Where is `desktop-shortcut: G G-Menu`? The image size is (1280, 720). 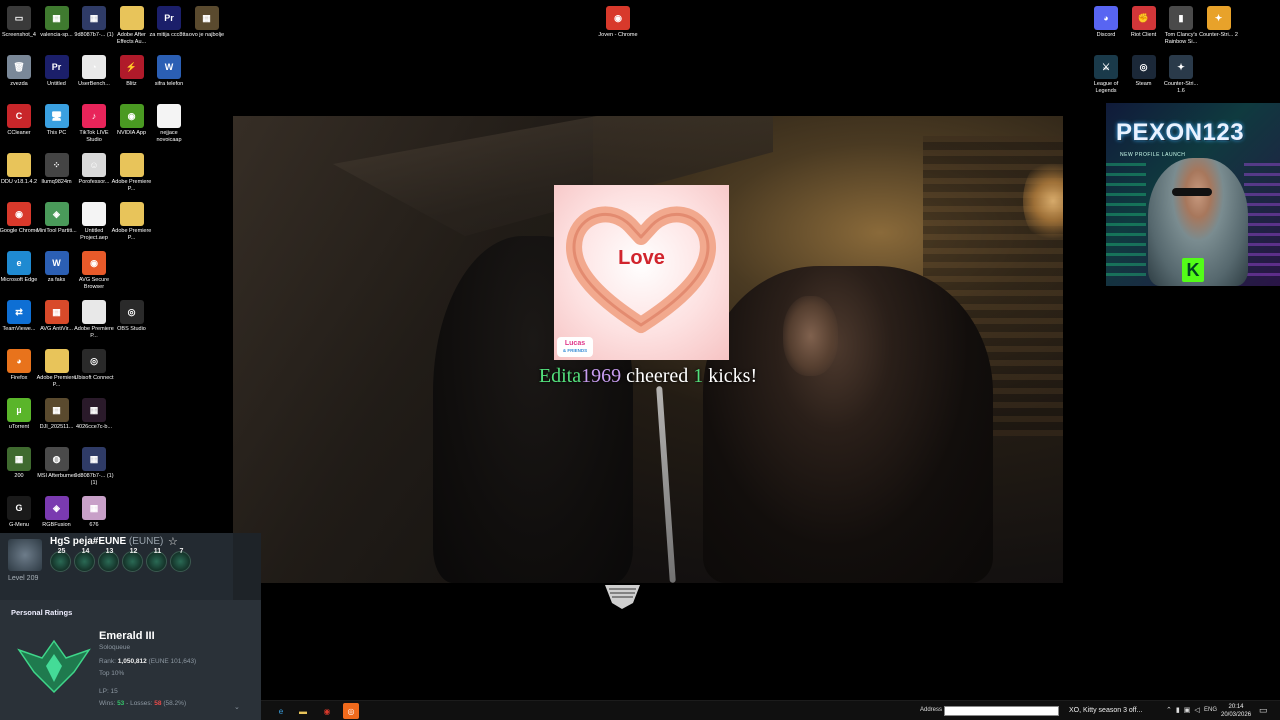
desktop-shortcut: G G-Menu is located at coordinates (19, 512).